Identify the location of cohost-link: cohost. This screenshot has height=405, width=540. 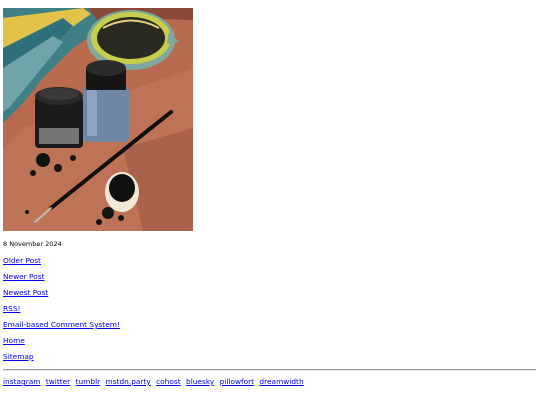
(168, 381).